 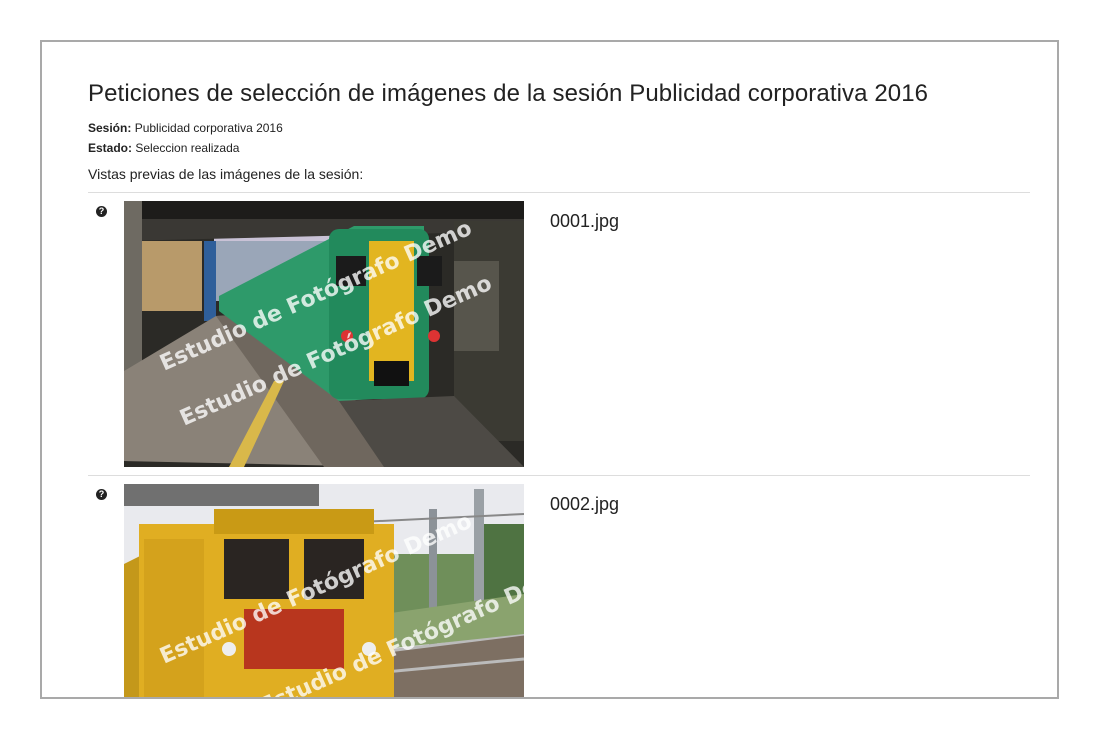 What do you see at coordinates (585, 504) in the screenshot?
I see `photo-filename: 0002.jpg` at bounding box center [585, 504].